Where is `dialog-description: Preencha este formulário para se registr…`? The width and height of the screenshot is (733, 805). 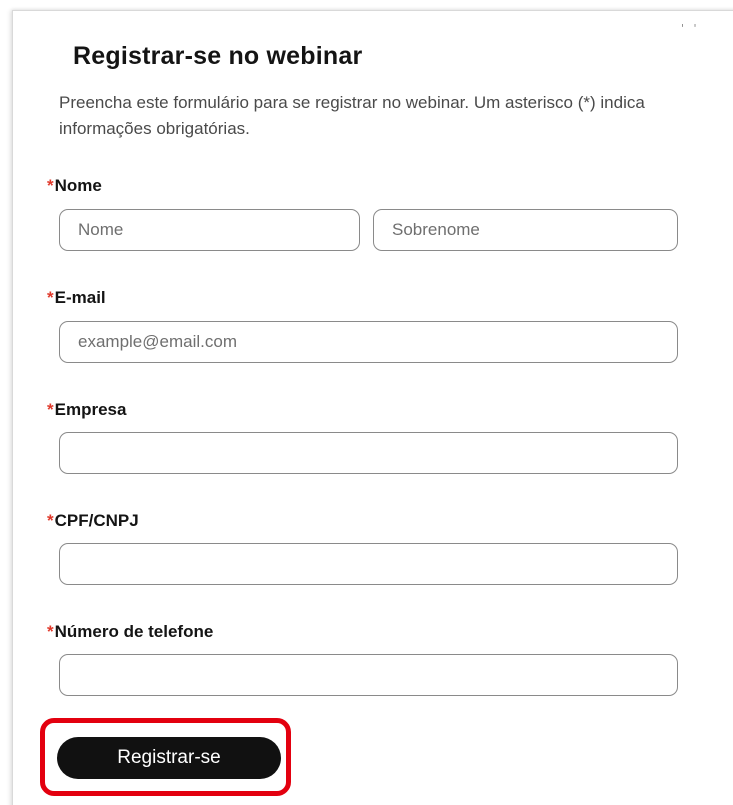
dialog-description: Preencha este formulário para se registr… is located at coordinates (352, 115).